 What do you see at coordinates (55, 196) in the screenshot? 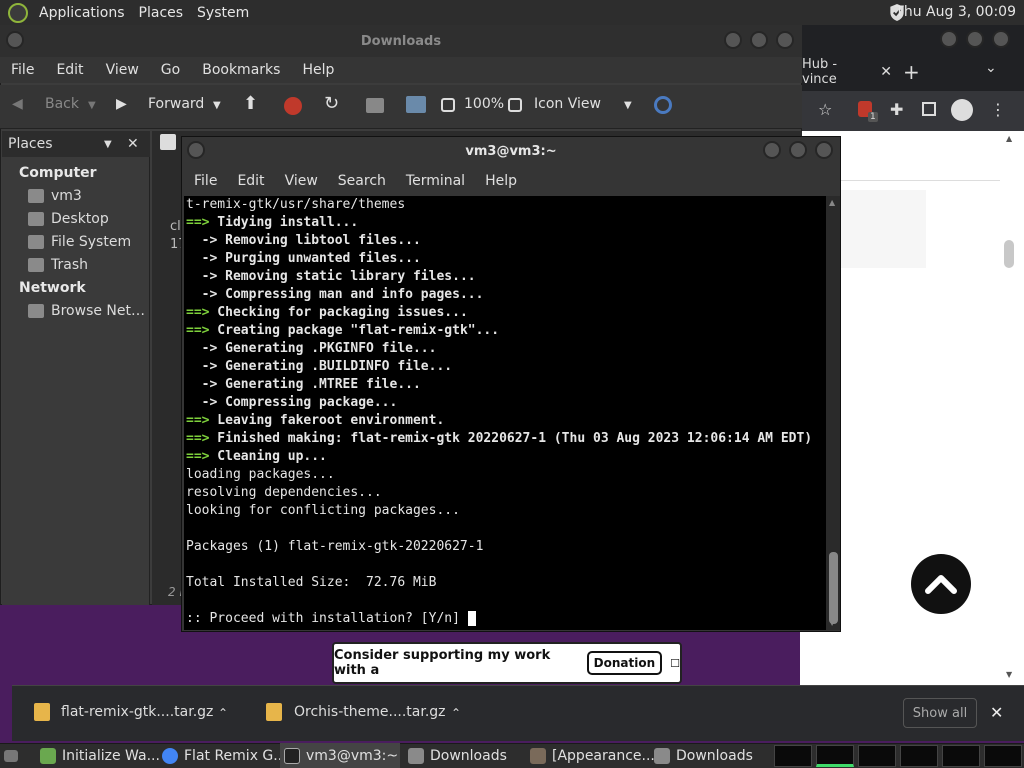
I see `sidebar-item-vm3: vm3` at bounding box center [55, 196].